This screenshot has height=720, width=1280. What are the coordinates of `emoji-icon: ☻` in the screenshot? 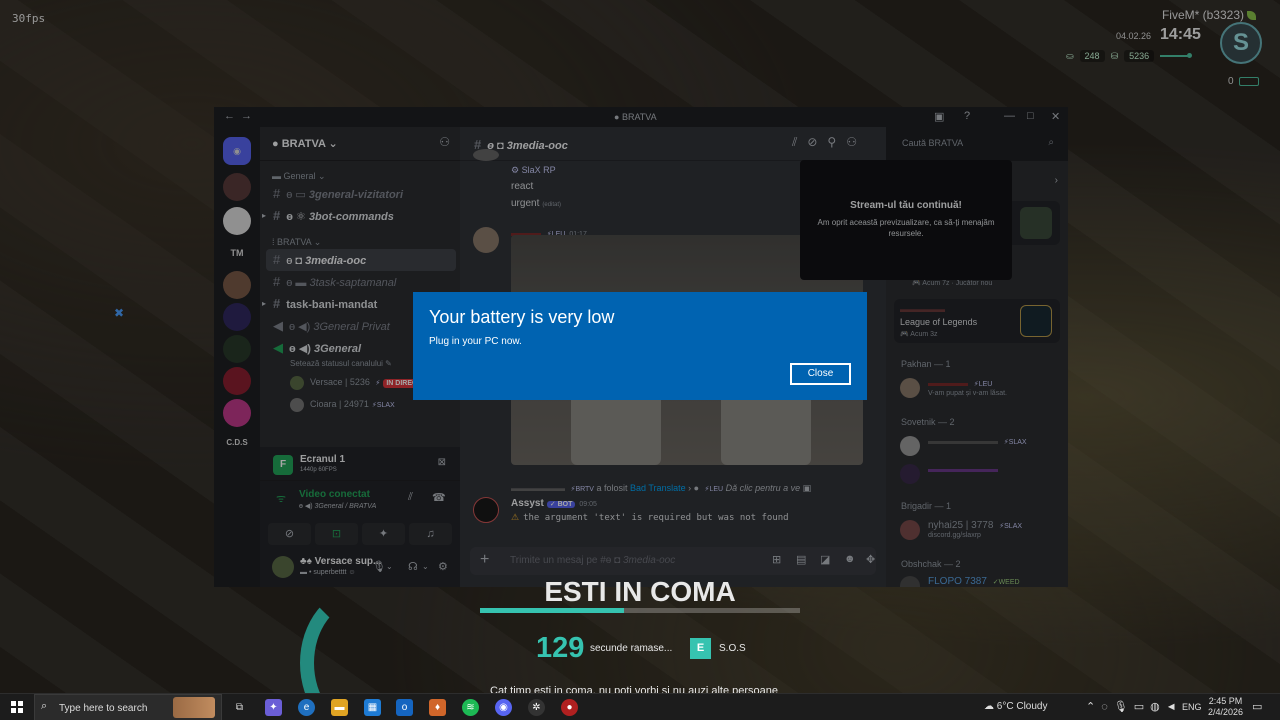 It's located at (850, 559).